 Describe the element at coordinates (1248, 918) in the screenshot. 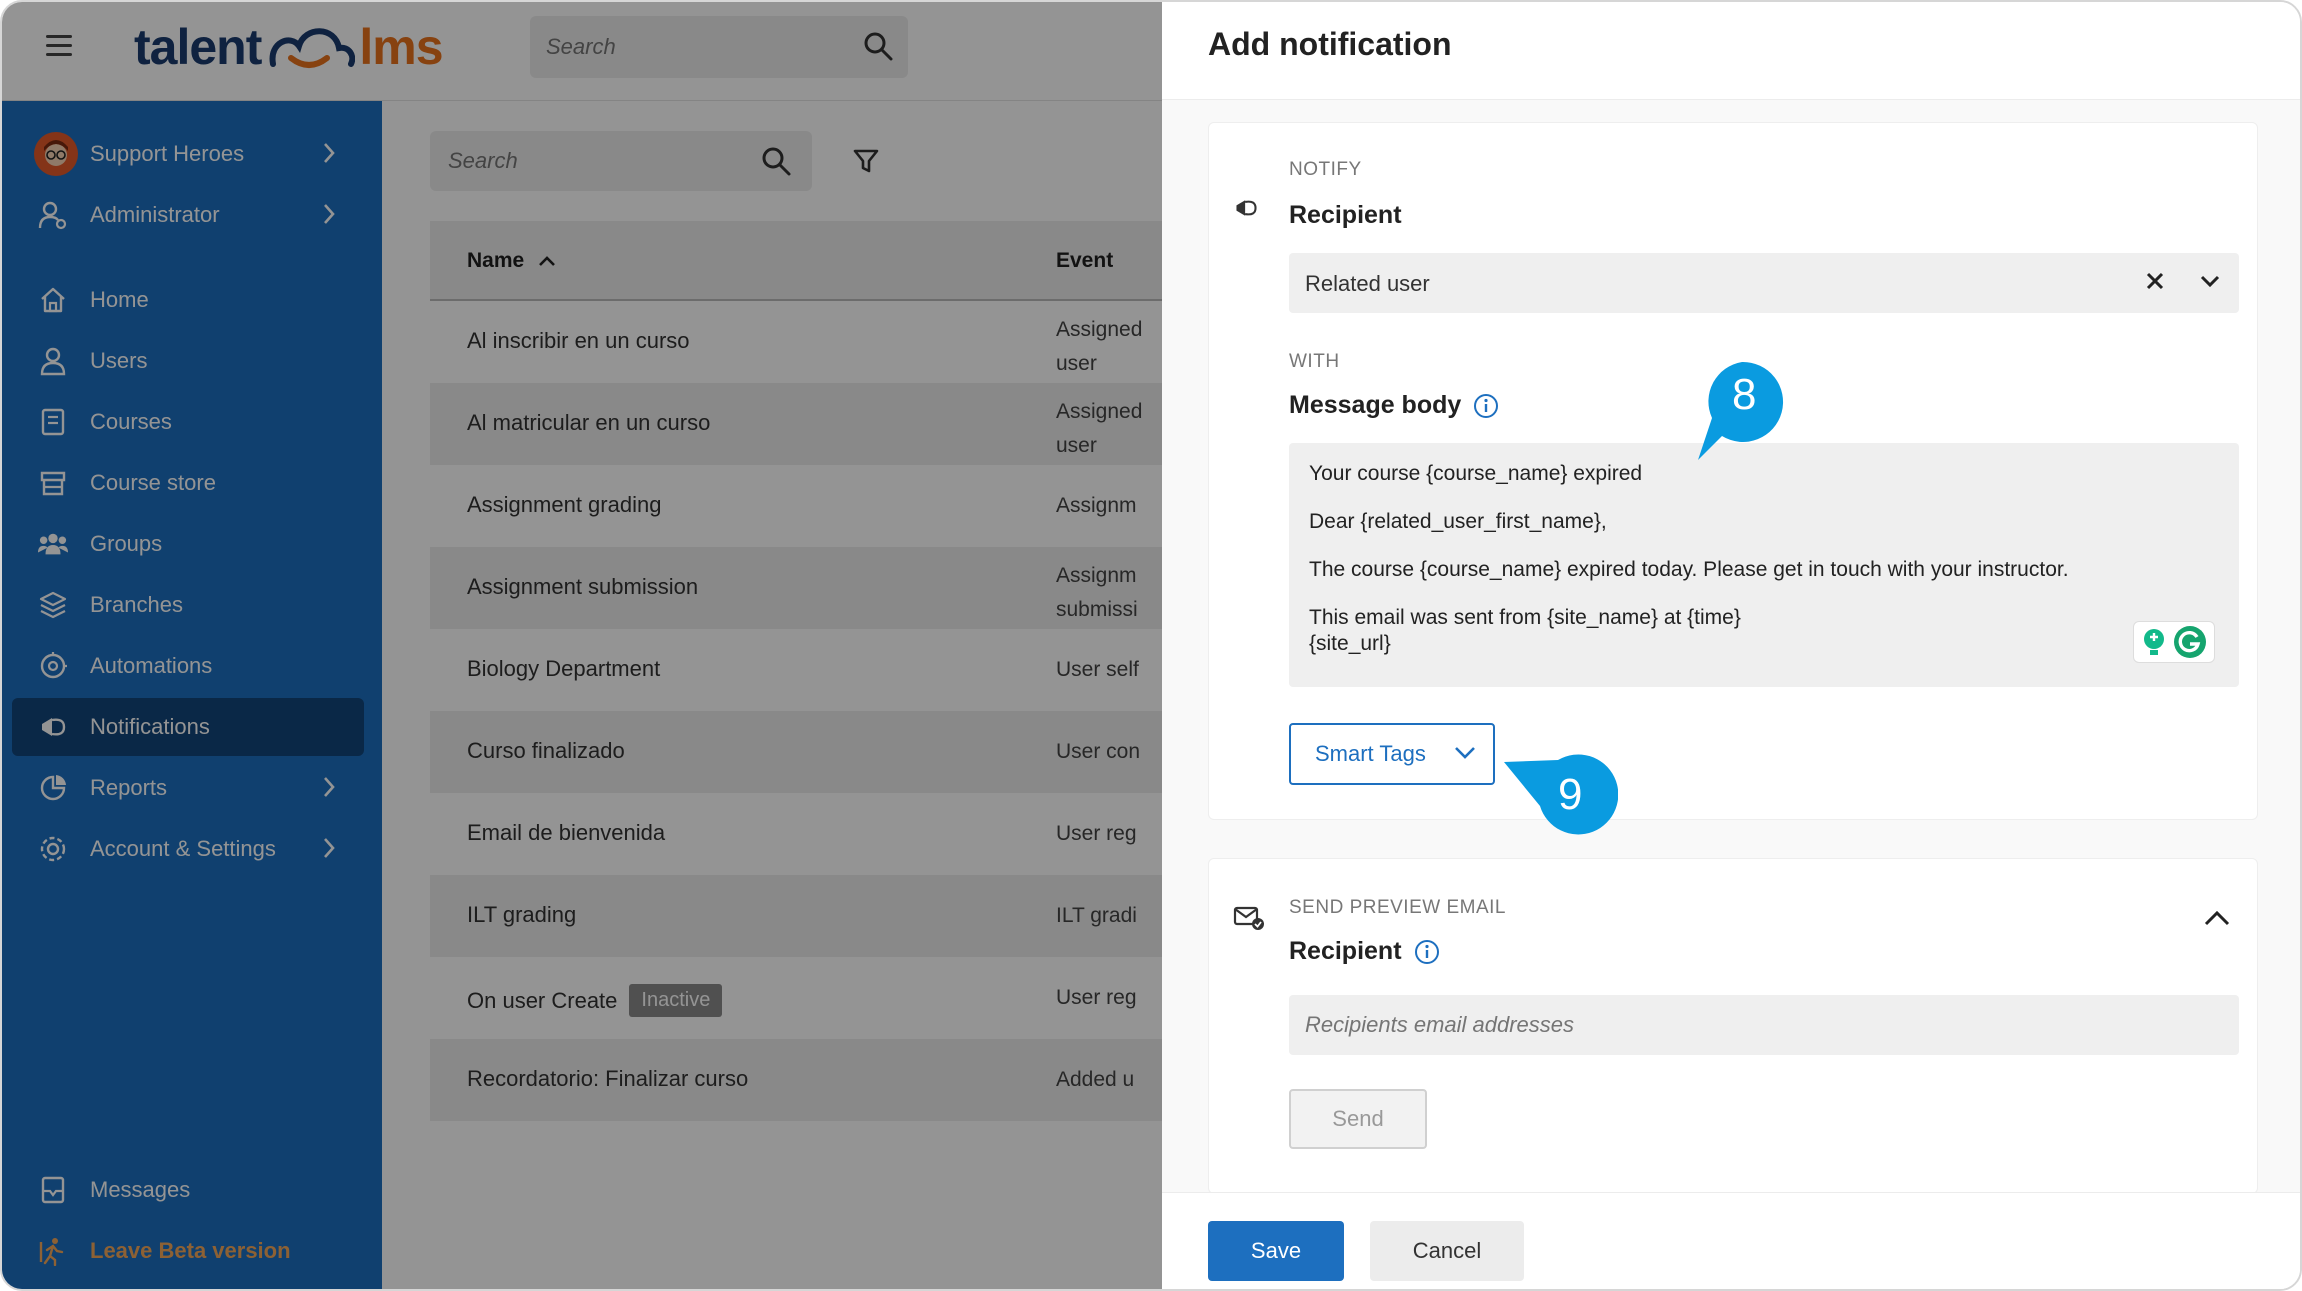

I see `email-check-icon` at that location.